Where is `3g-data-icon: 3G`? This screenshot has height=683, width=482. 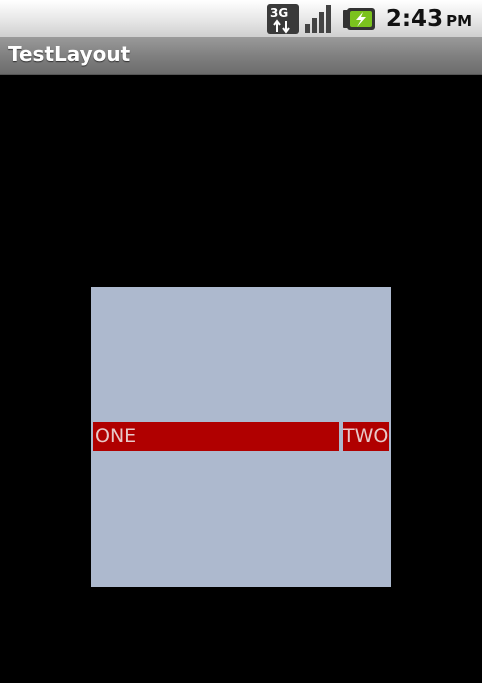 3g-data-icon: 3G is located at coordinates (282, 18).